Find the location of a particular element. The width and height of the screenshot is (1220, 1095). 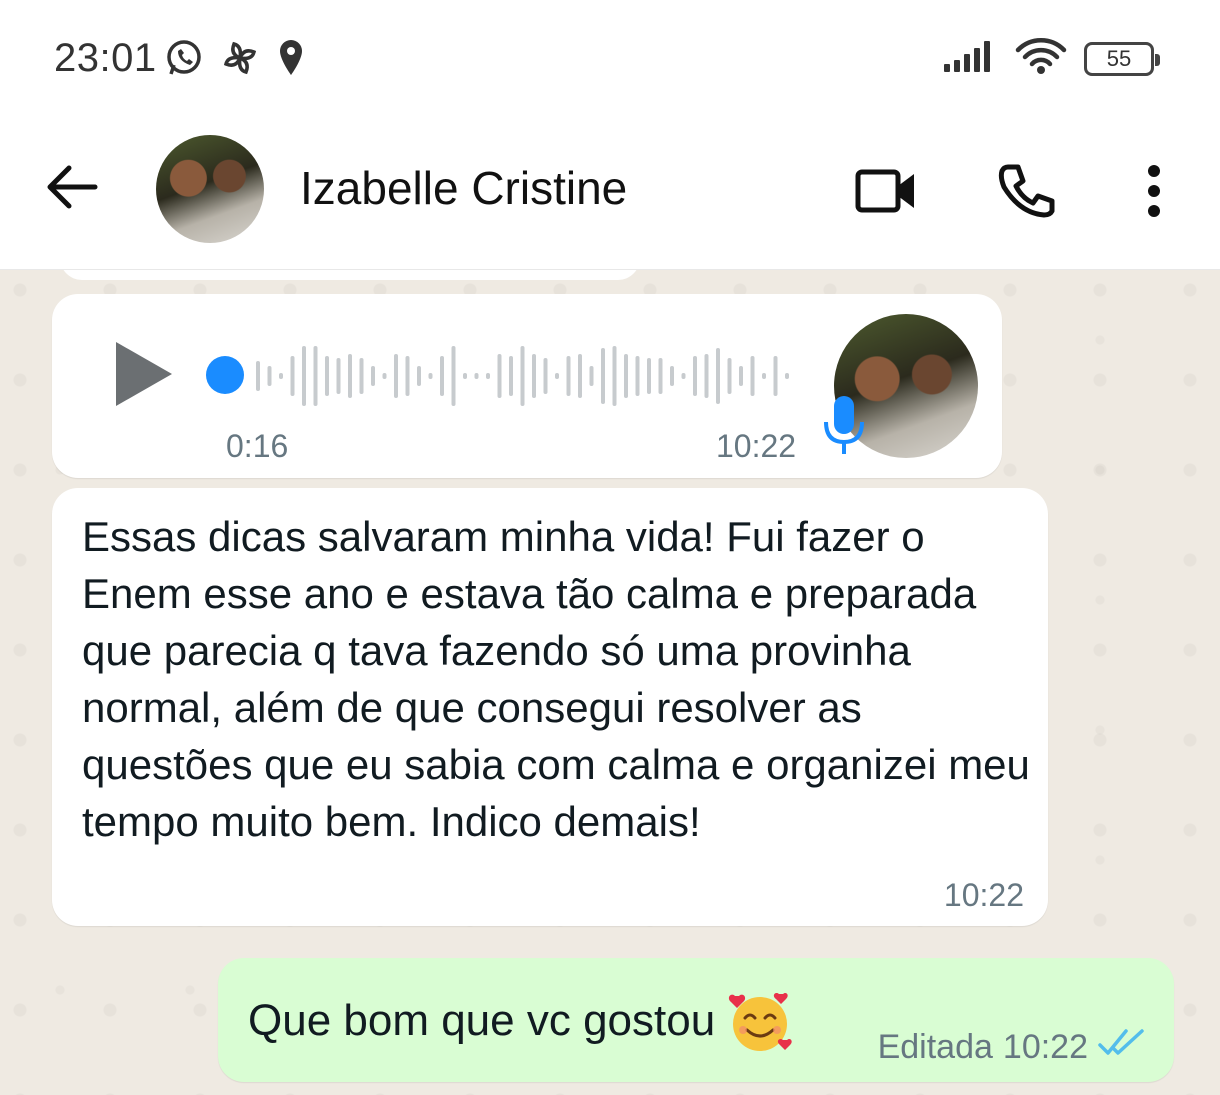

status-icons-left is located at coordinates (235, 60).